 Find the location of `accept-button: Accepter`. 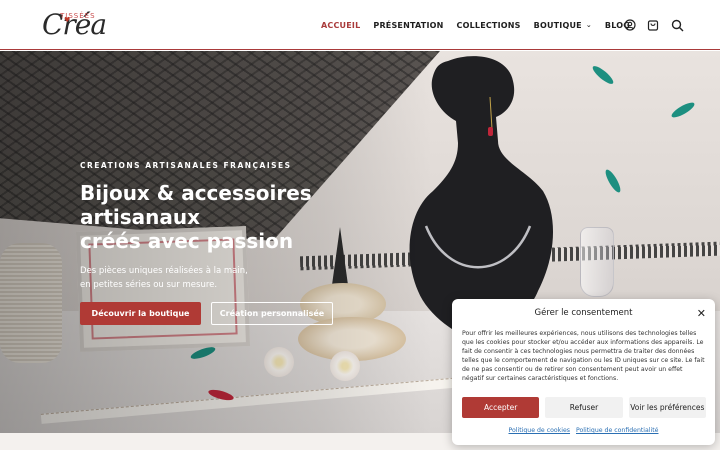

accept-button: Accepter is located at coordinates (501, 407).